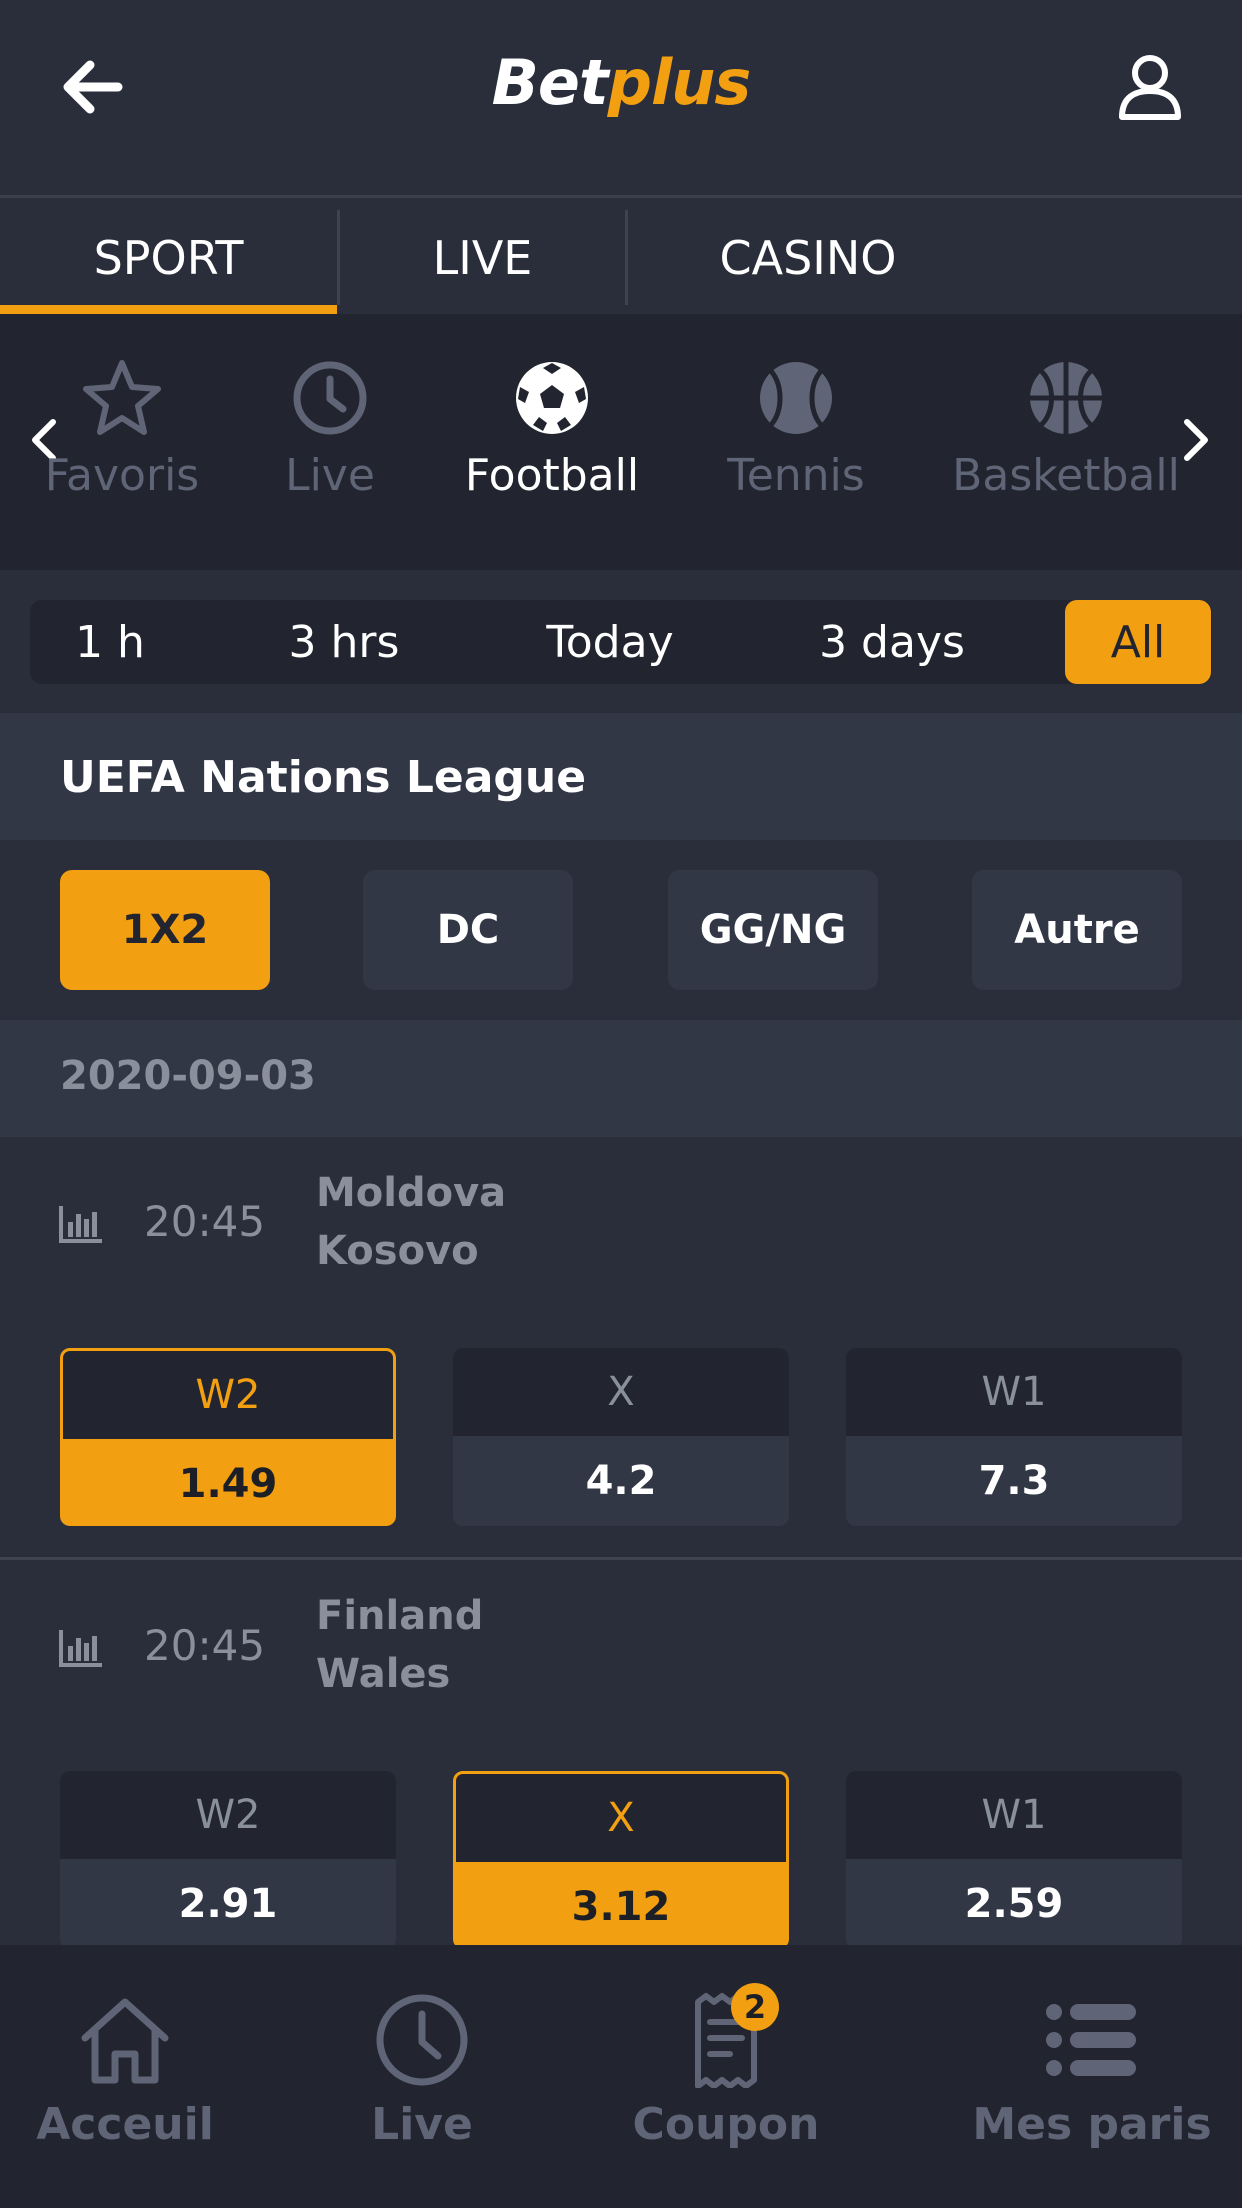 The image size is (1242, 2208). What do you see at coordinates (468, 930) in the screenshot?
I see `market-dc-button: DC` at bounding box center [468, 930].